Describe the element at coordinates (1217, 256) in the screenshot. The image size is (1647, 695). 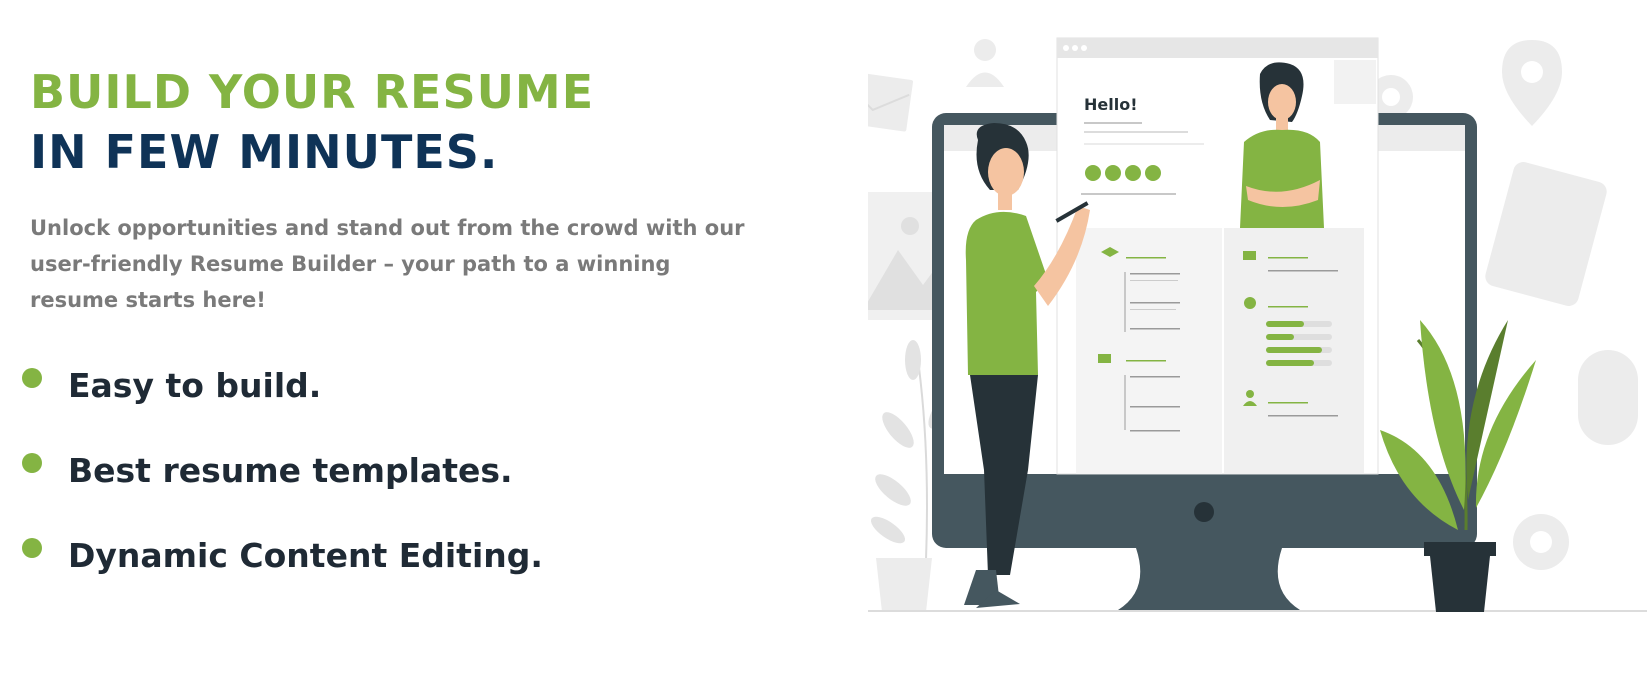
I see `resume-document: Hello!` at that location.